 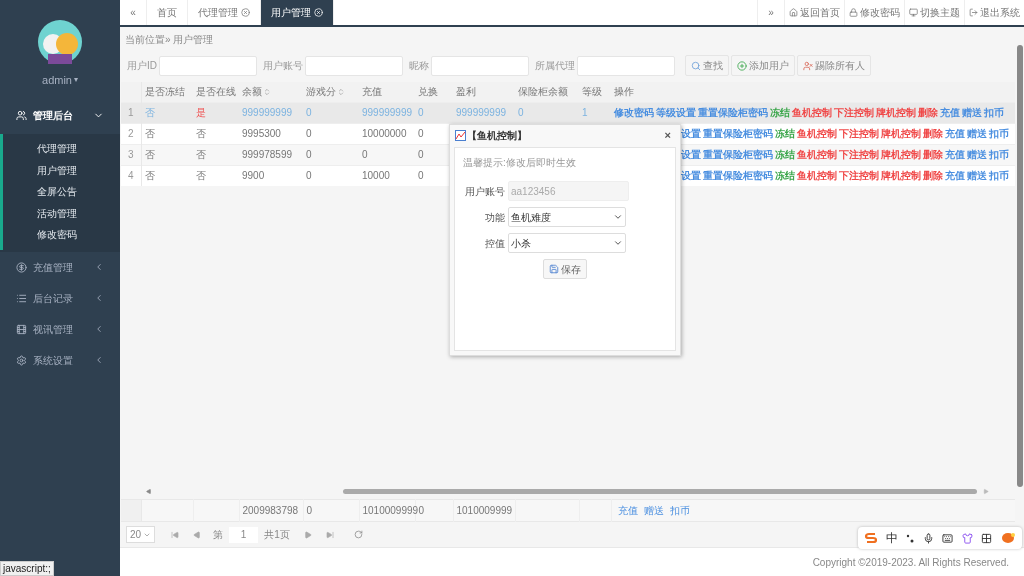 I want to click on column-header: 等级, so click(x=592, y=92).